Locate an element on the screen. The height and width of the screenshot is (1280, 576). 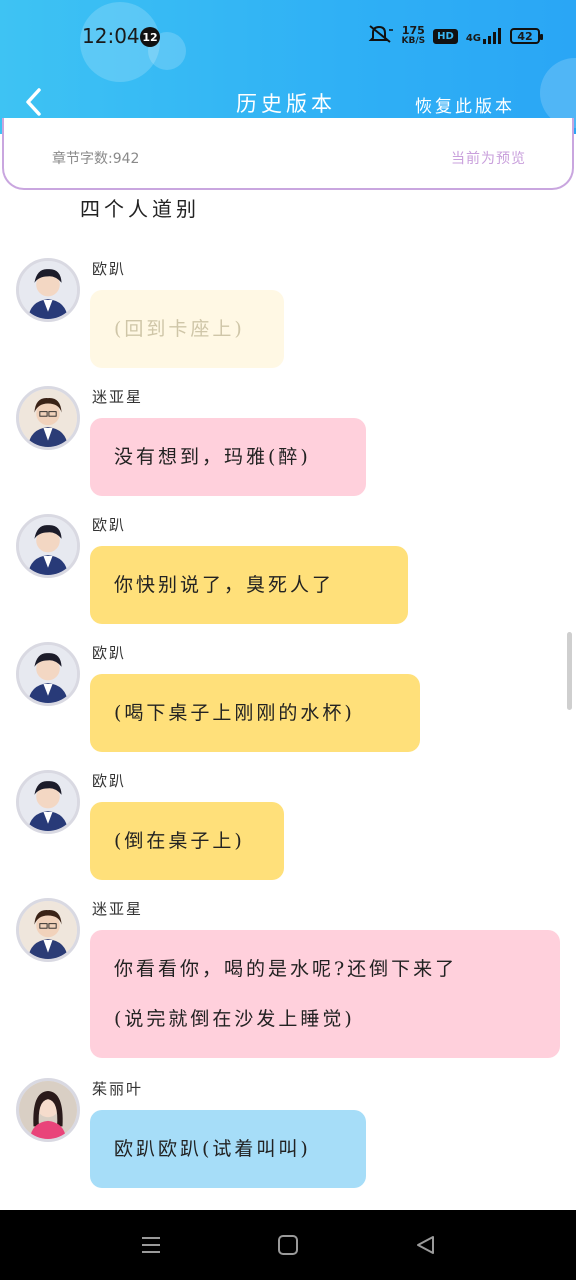
mute-icon is located at coordinates (381, 36).